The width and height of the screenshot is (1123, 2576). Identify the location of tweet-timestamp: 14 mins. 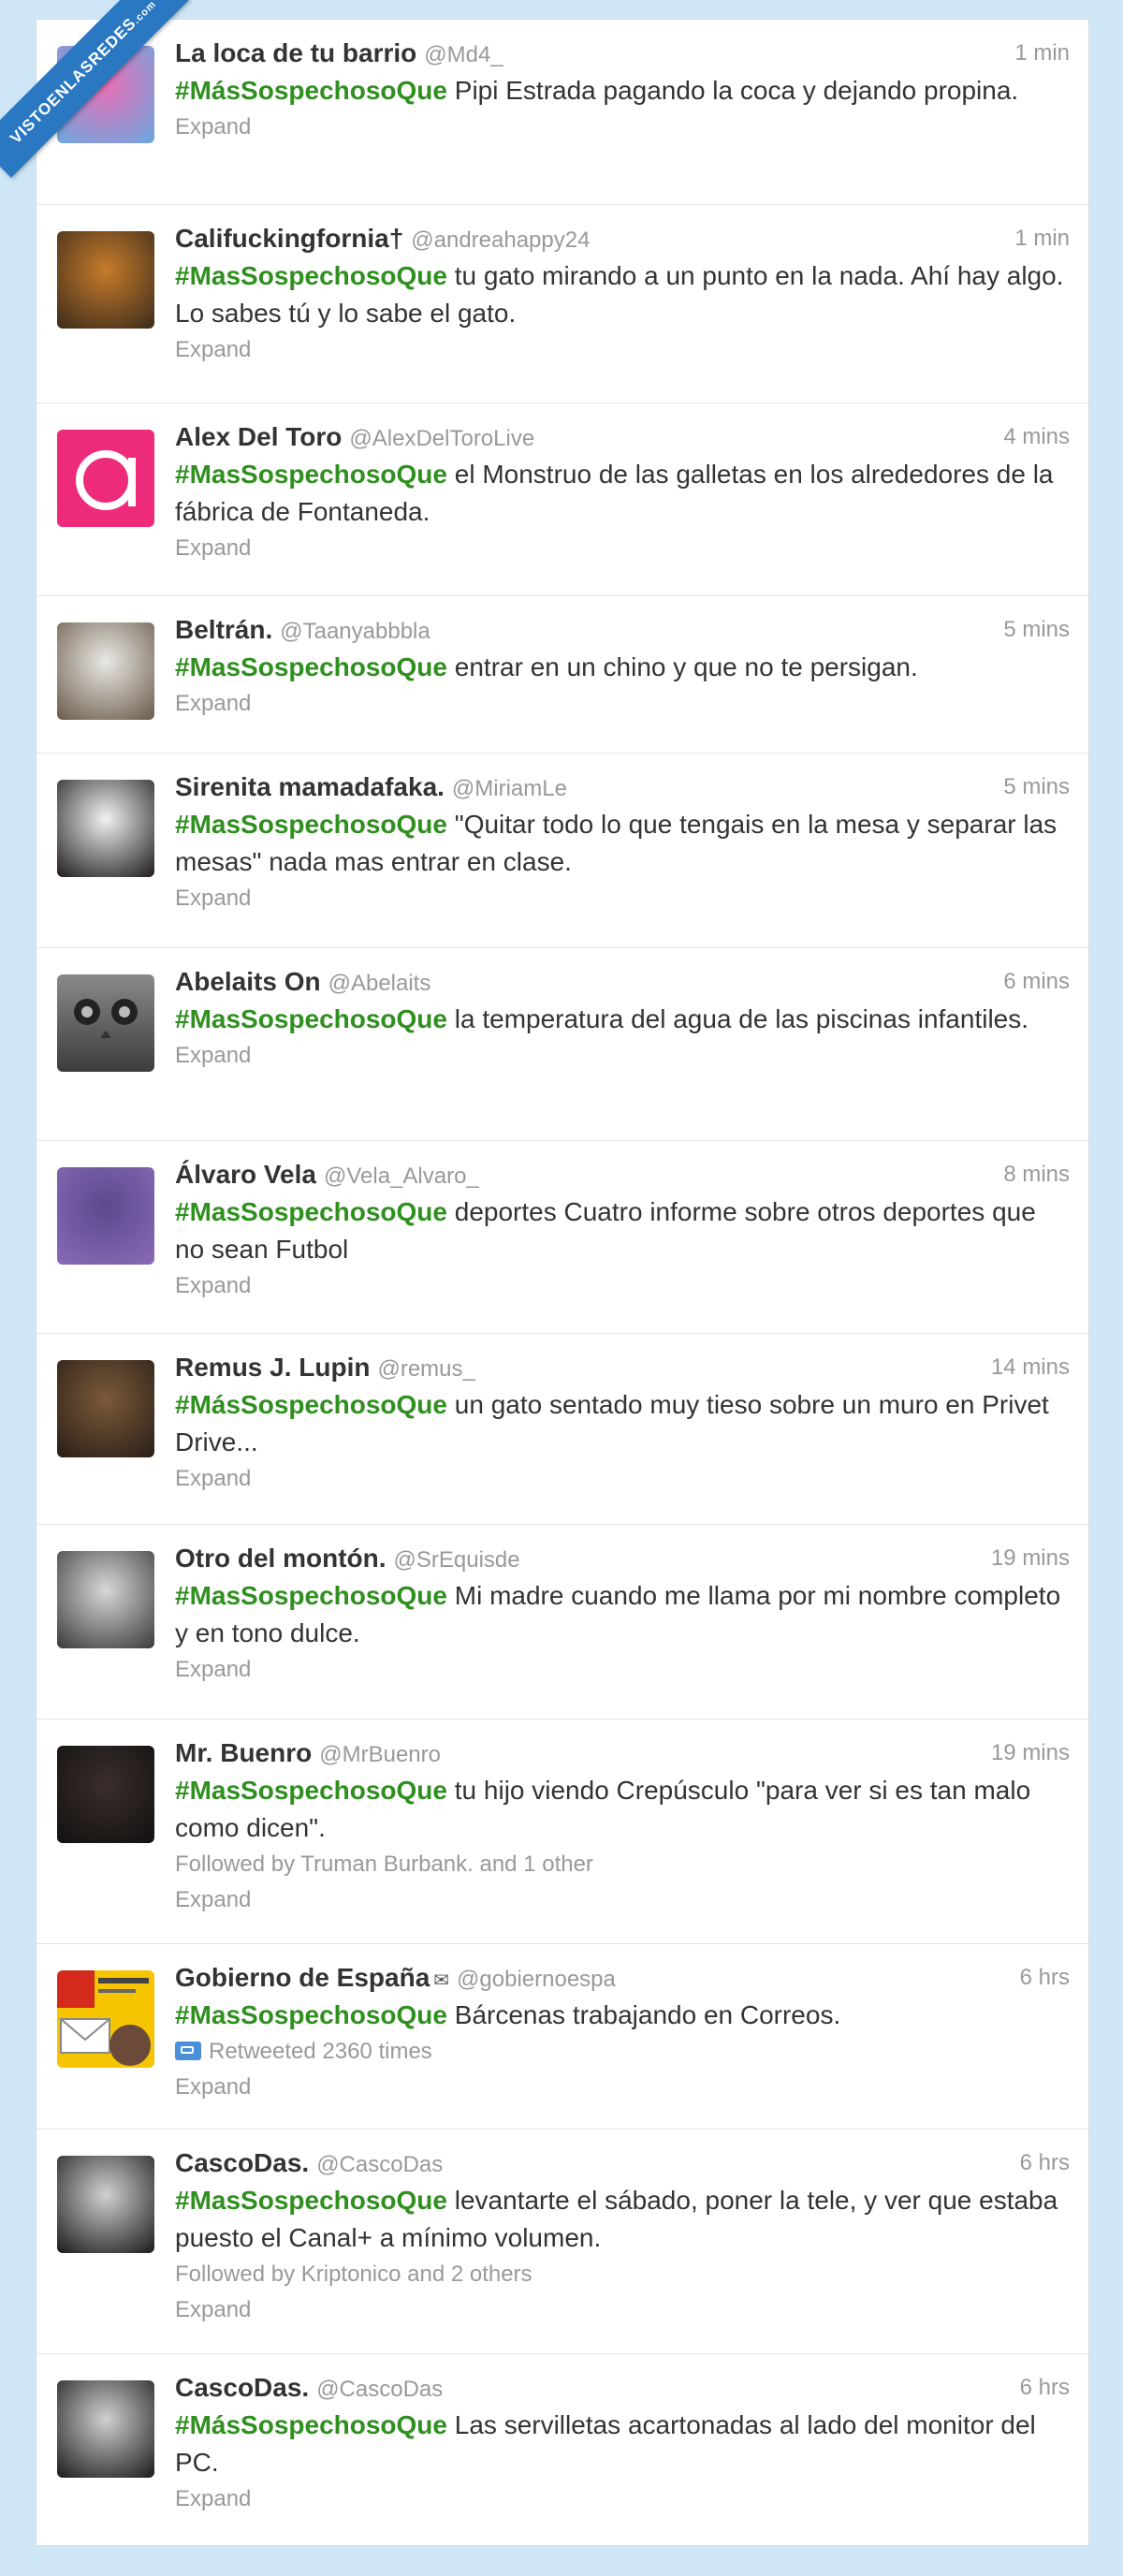
(1030, 1367).